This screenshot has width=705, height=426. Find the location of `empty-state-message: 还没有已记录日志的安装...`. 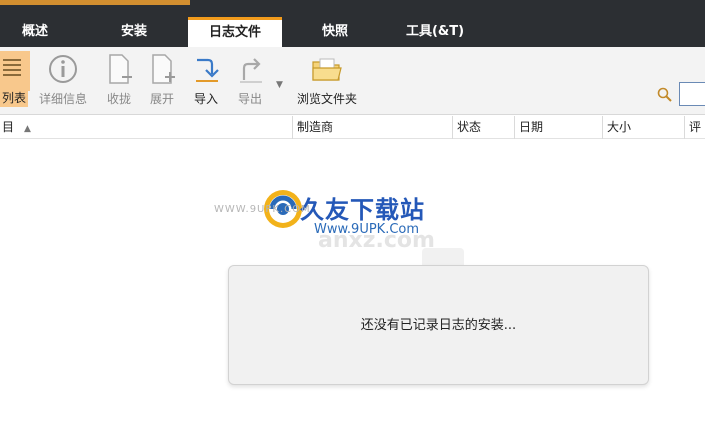

empty-state-message: 还没有已记录日志的安装... is located at coordinates (438, 325).